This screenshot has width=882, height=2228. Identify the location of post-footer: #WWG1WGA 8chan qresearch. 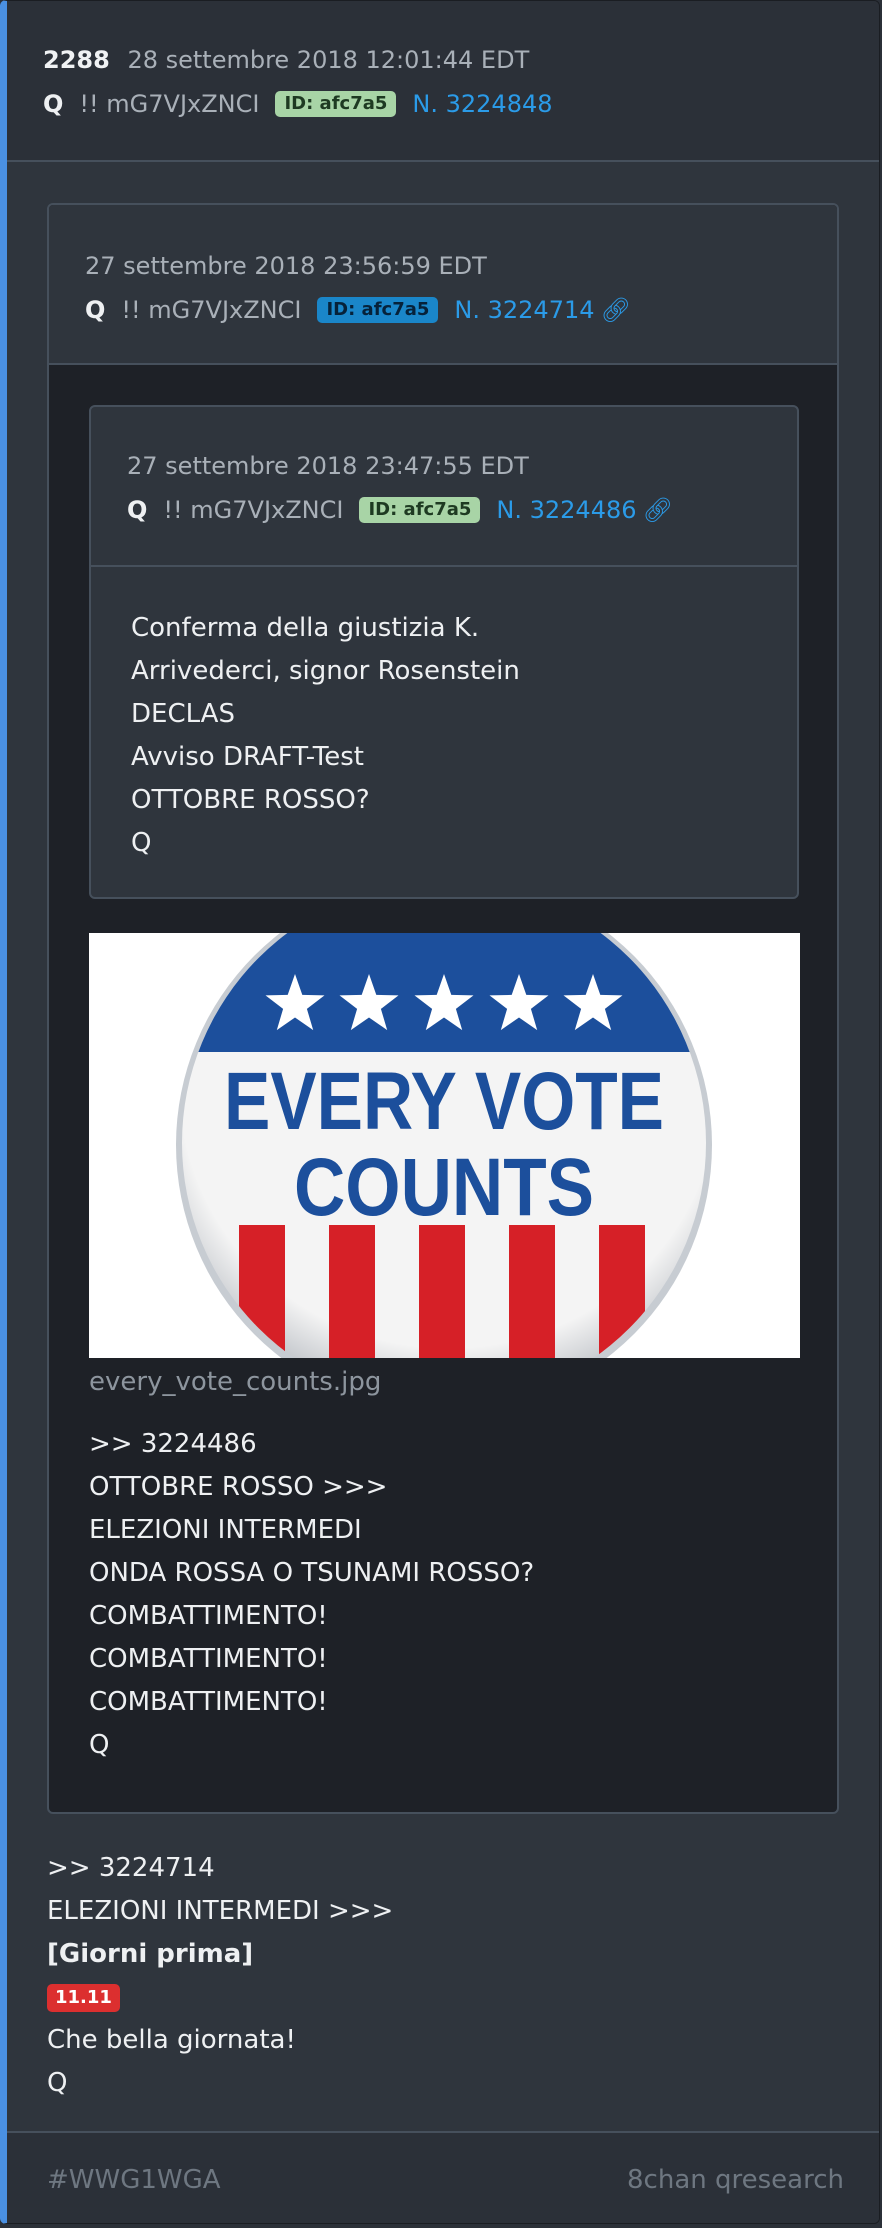
(443, 2177).